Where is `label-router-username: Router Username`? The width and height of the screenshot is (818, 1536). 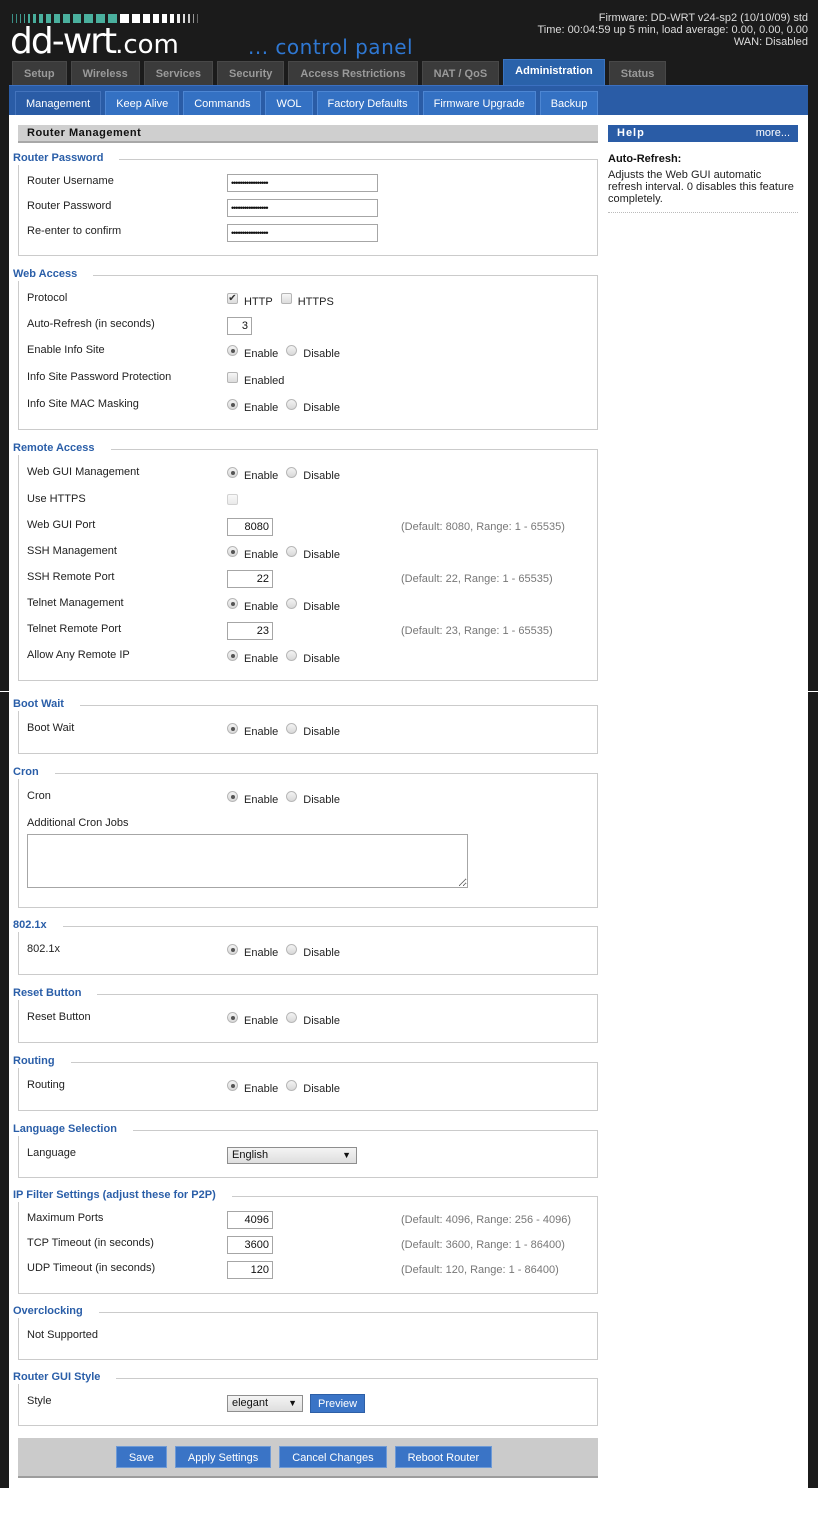 label-router-username: Router Username is located at coordinates (70, 181).